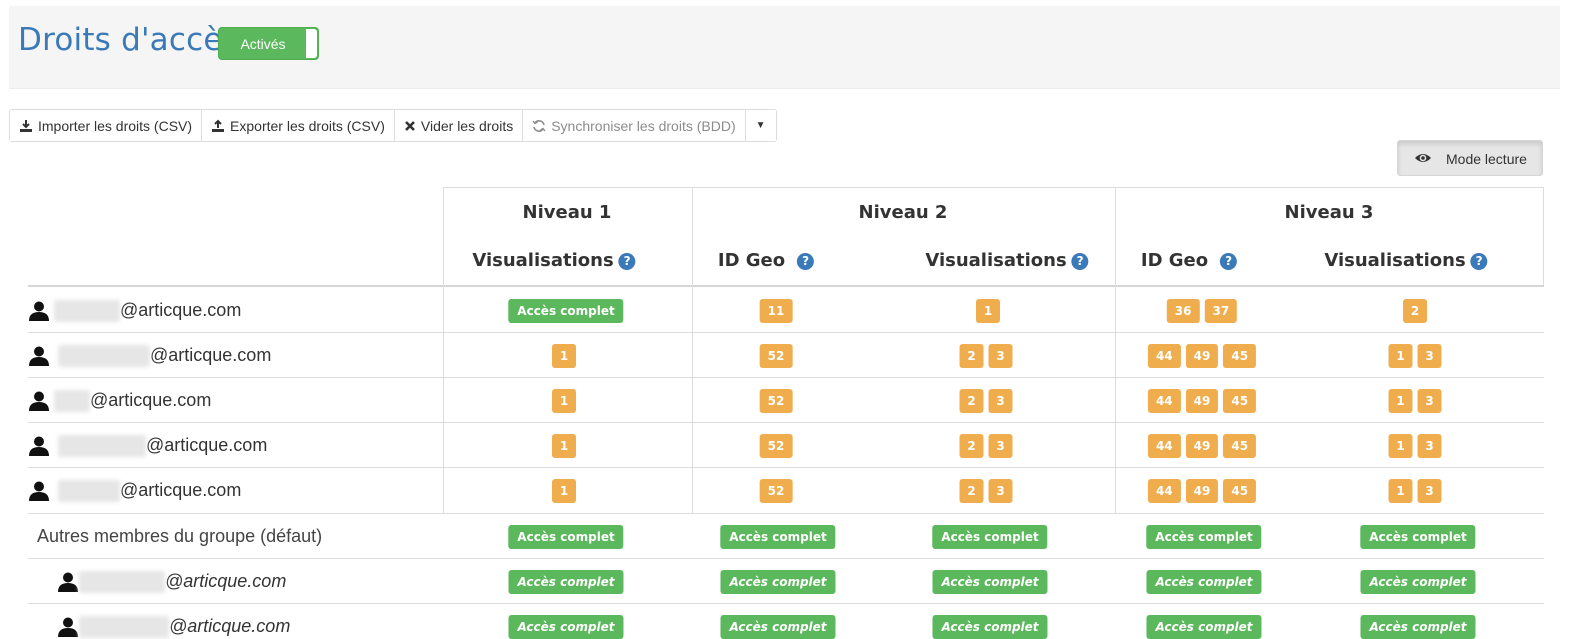 The width and height of the screenshot is (1596, 639). What do you see at coordinates (766, 260) in the screenshot?
I see `n2-idgeo-header: ID Geo?` at bounding box center [766, 260].